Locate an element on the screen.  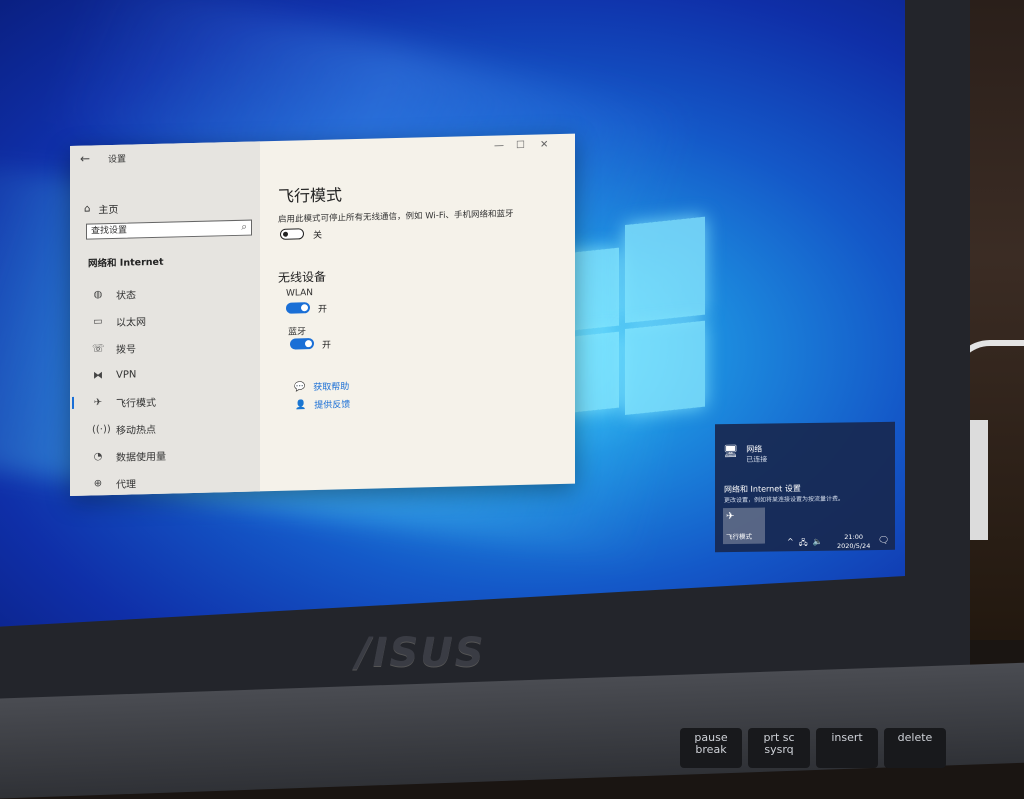
laptop-brand-logo: /ISUS is located at coordinates (421, 653).